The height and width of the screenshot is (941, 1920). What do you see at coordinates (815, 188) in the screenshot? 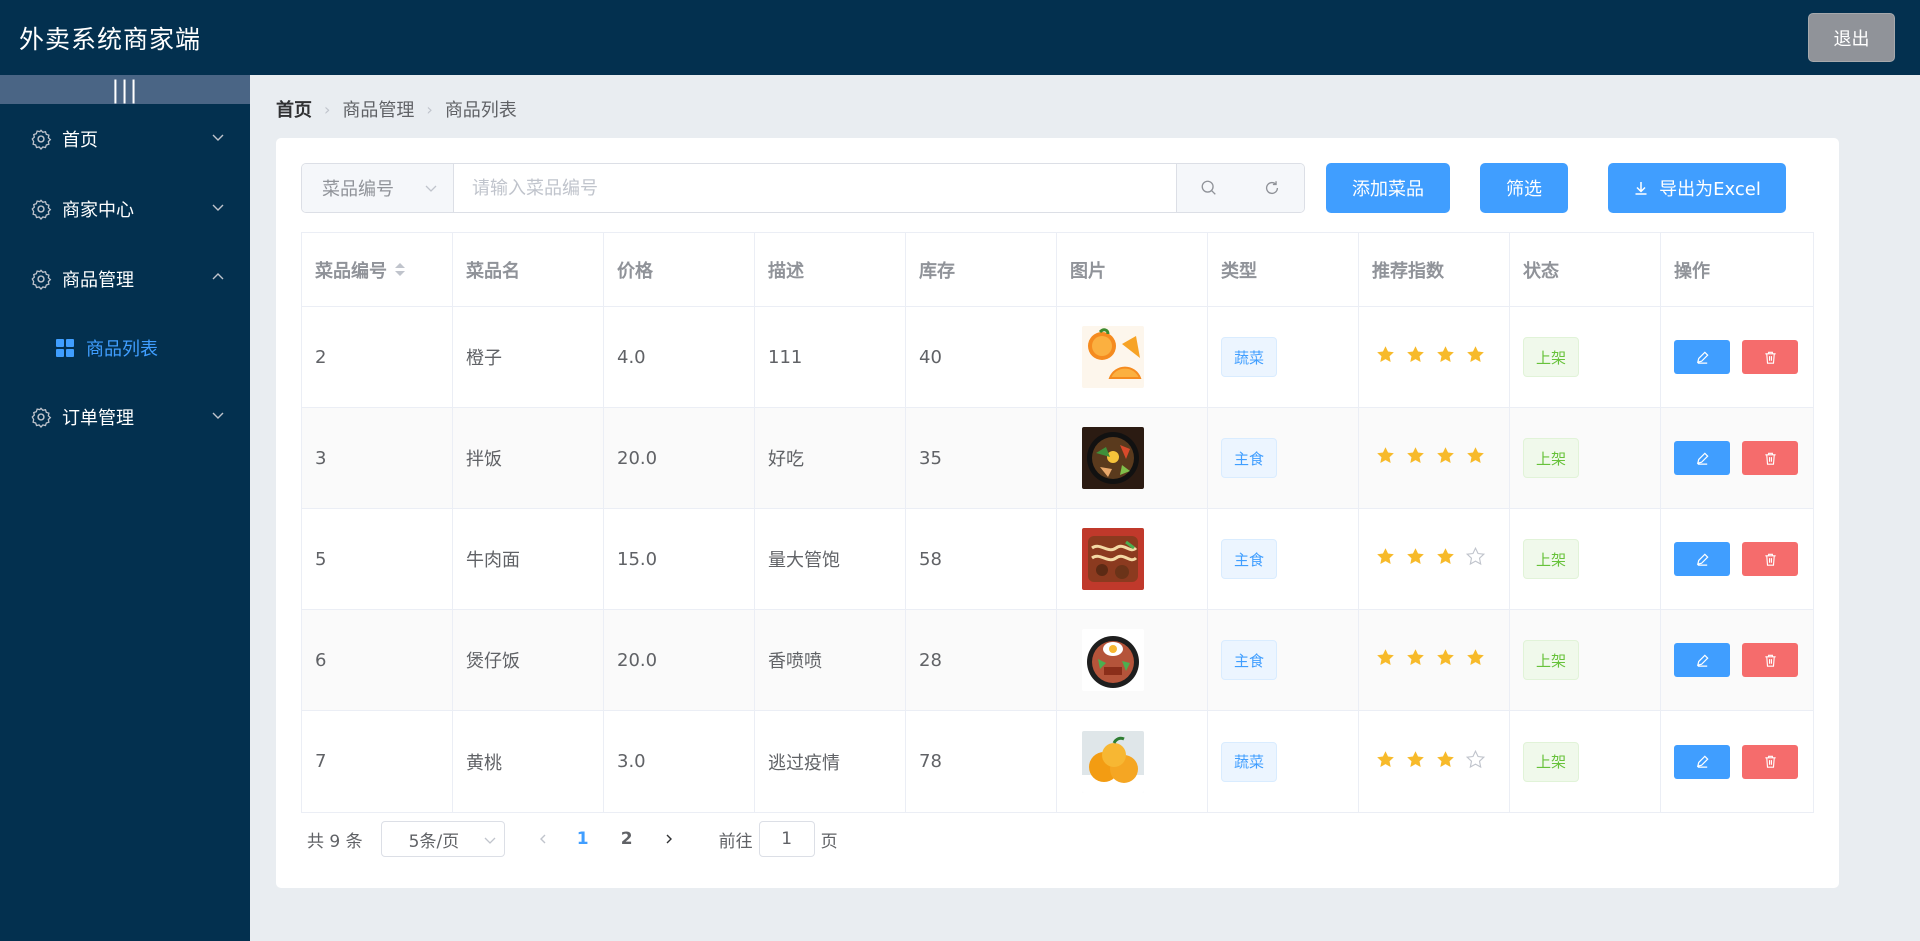
I see `search-input` at bounding box center [815, 188].